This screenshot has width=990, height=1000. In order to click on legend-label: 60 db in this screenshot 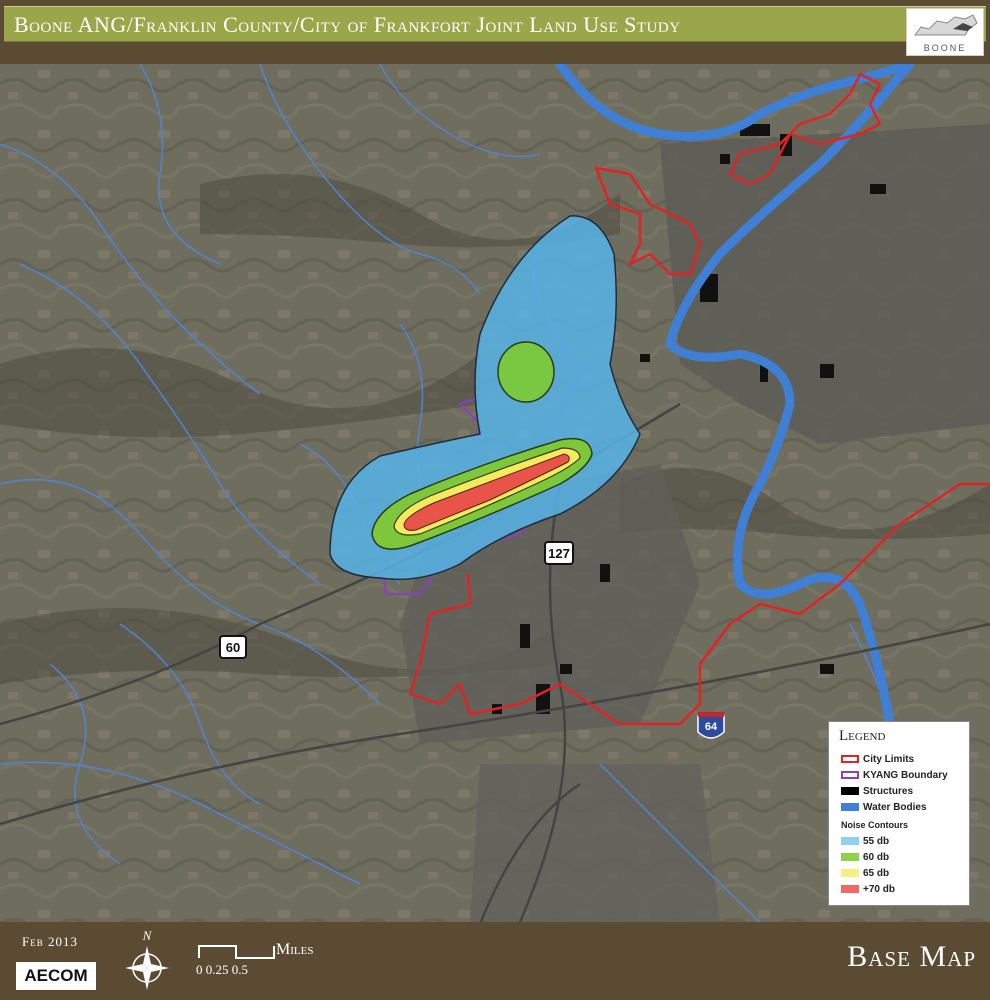, I will do `click(876, 857)`.